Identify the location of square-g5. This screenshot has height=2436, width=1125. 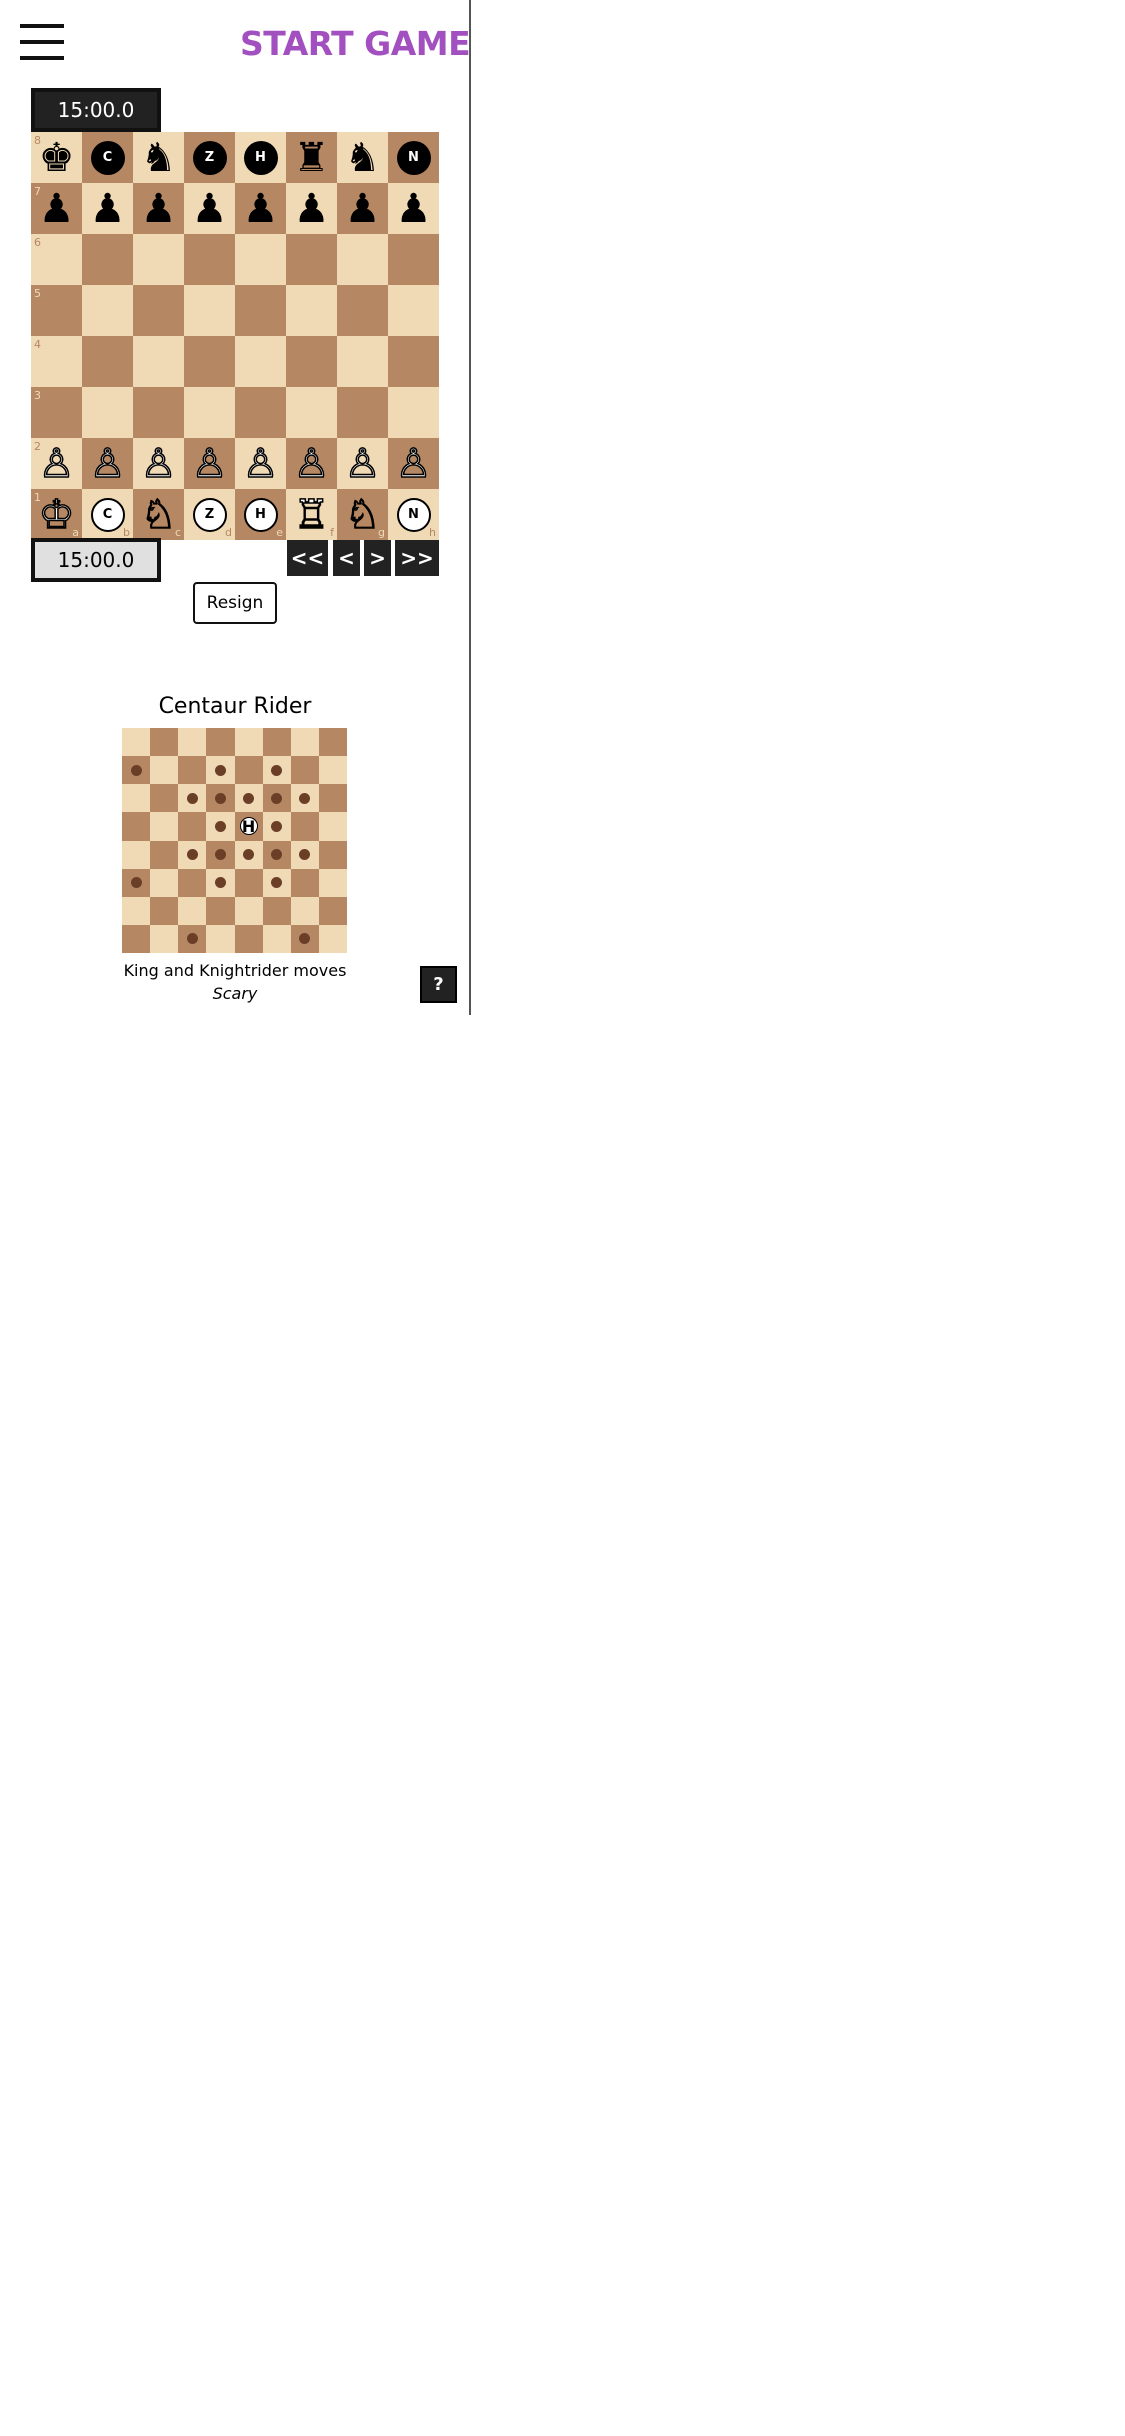
(362, 310).